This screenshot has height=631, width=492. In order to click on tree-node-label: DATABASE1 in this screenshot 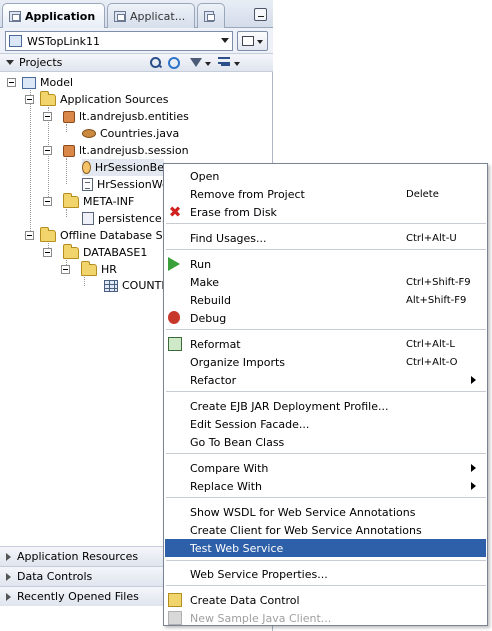, I will do `click(115, 252)`.